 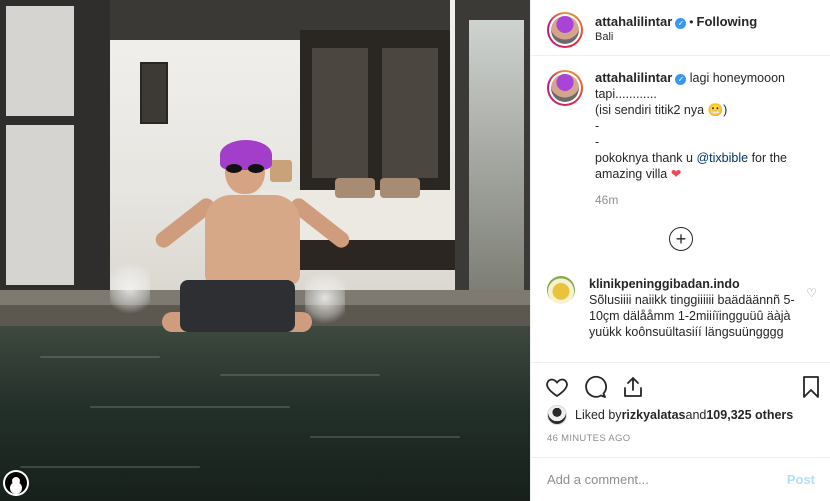 I want to click on likes-middle: and, so click(x=696, y=415).